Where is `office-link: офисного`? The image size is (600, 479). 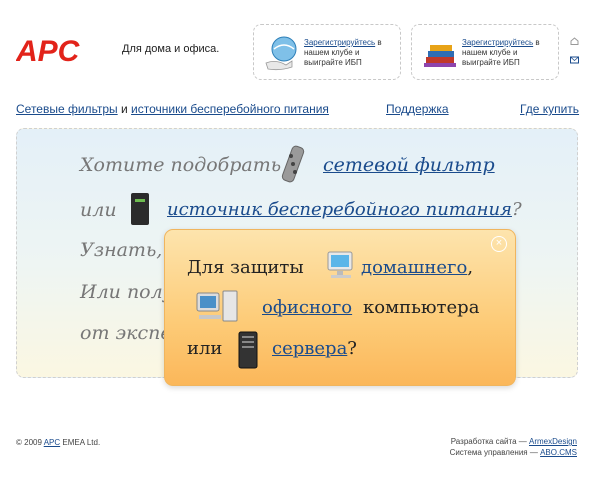
office-link: офисного is located at coordinates (307, 307).